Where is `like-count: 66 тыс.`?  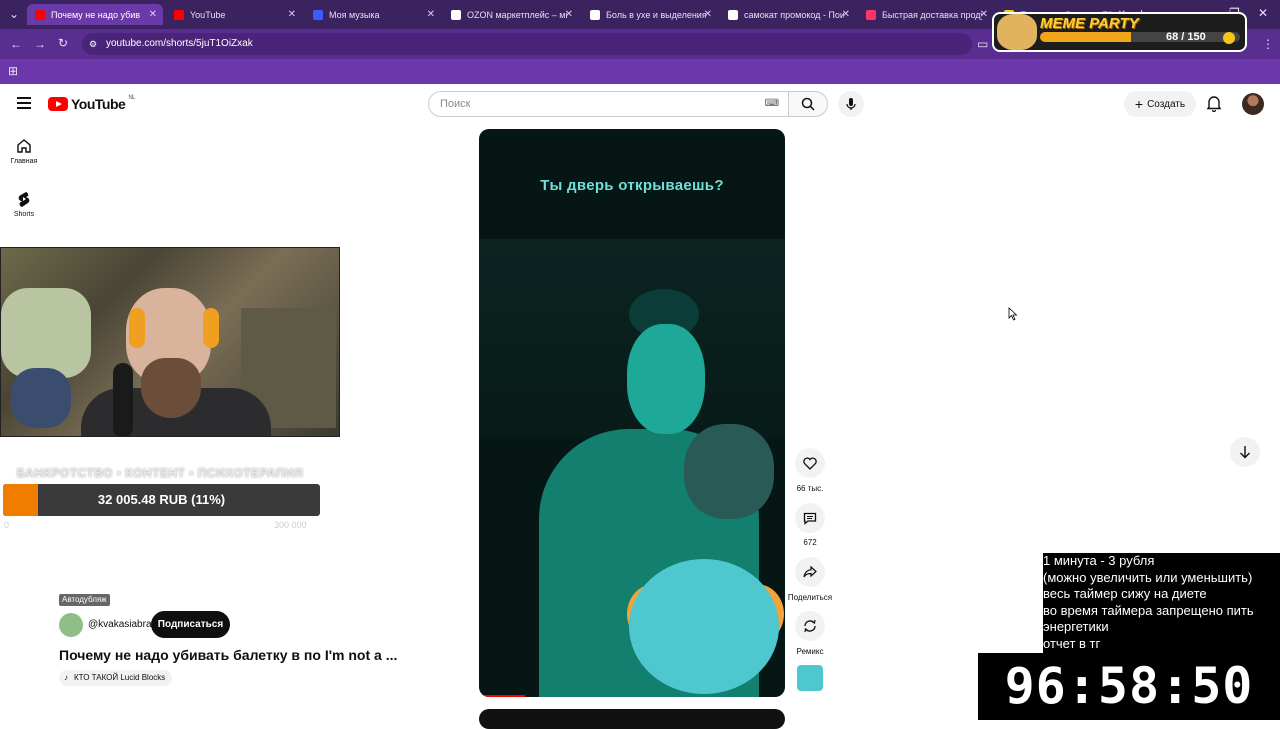
like-count: 66 тыс. is located at coordinates (810, 488).